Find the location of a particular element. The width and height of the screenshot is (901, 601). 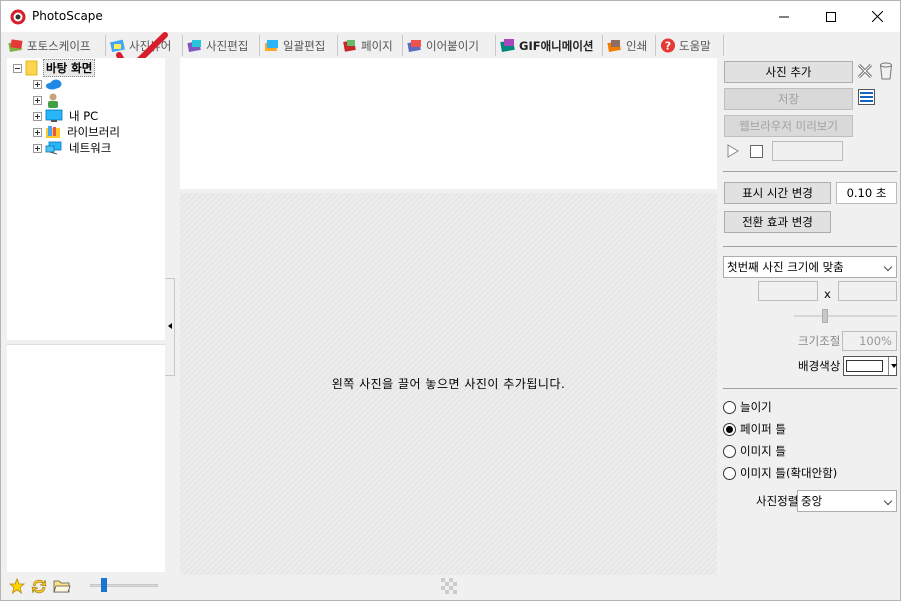

photo-align-label: 사진정렬 is located at coordinates (777, 501).